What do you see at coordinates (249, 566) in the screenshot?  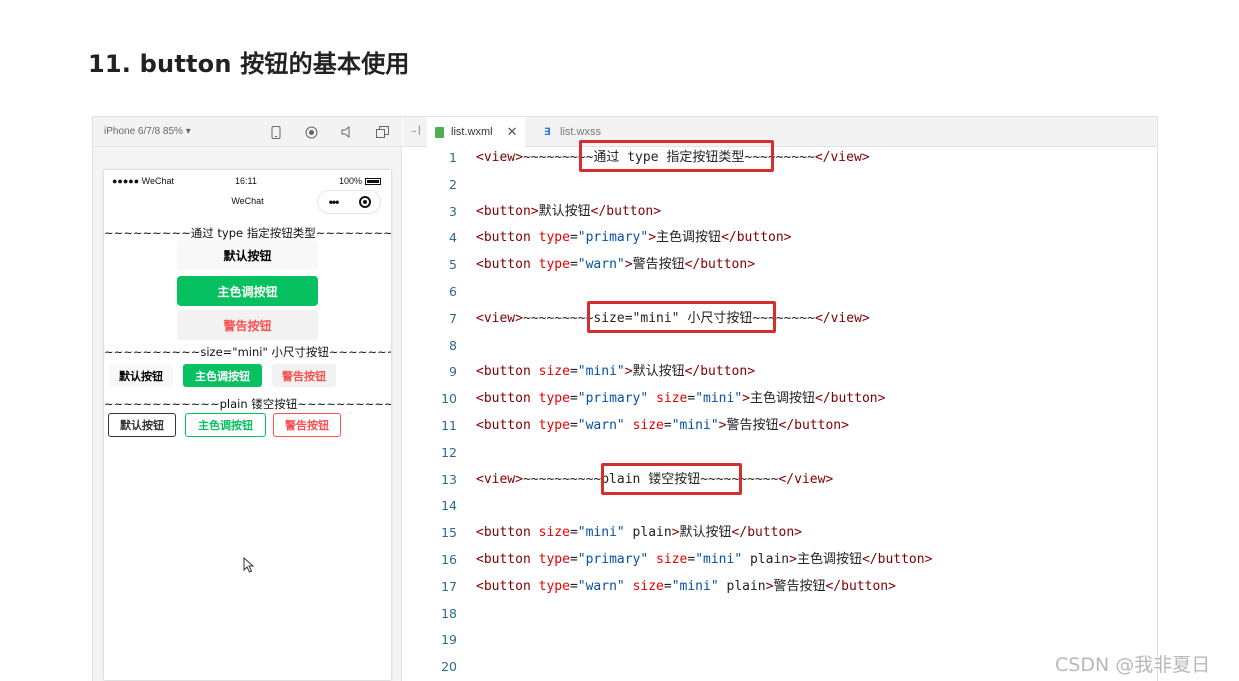 I see `mouse-cursor-icon` at bounding box center [249, 566].